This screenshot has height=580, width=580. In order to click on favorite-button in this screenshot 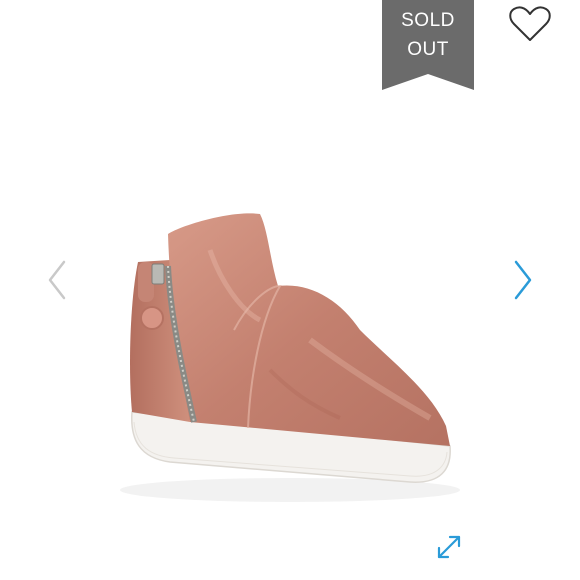, I will do `click(530, 24)`.